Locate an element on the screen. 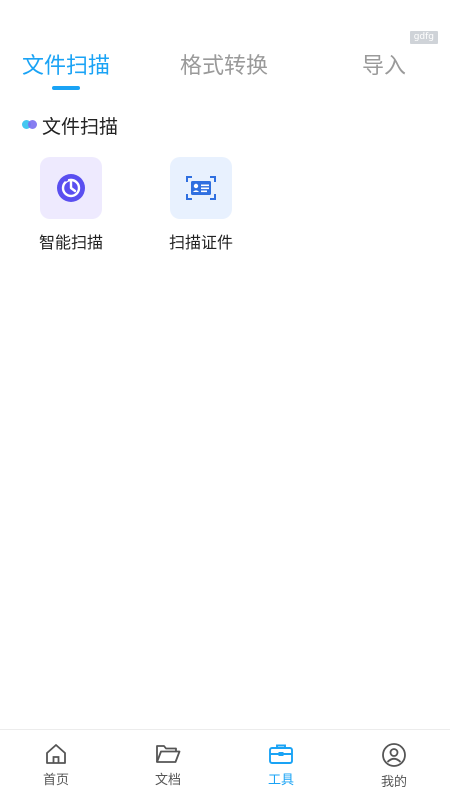  toolbox-icon is located at coordinates (281, 754).